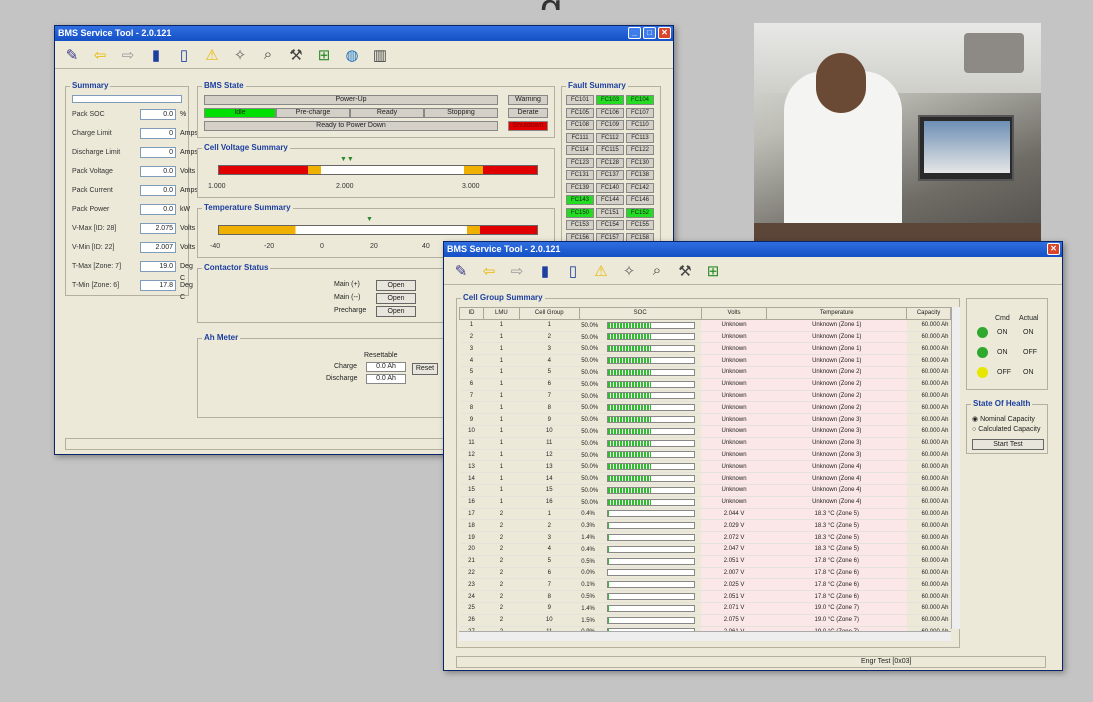 This screenshot has width=1093, height=702. Describe the element at coordinates (640, 596) in the screenshot. I see `cell-soc: 0.5%` at that location.